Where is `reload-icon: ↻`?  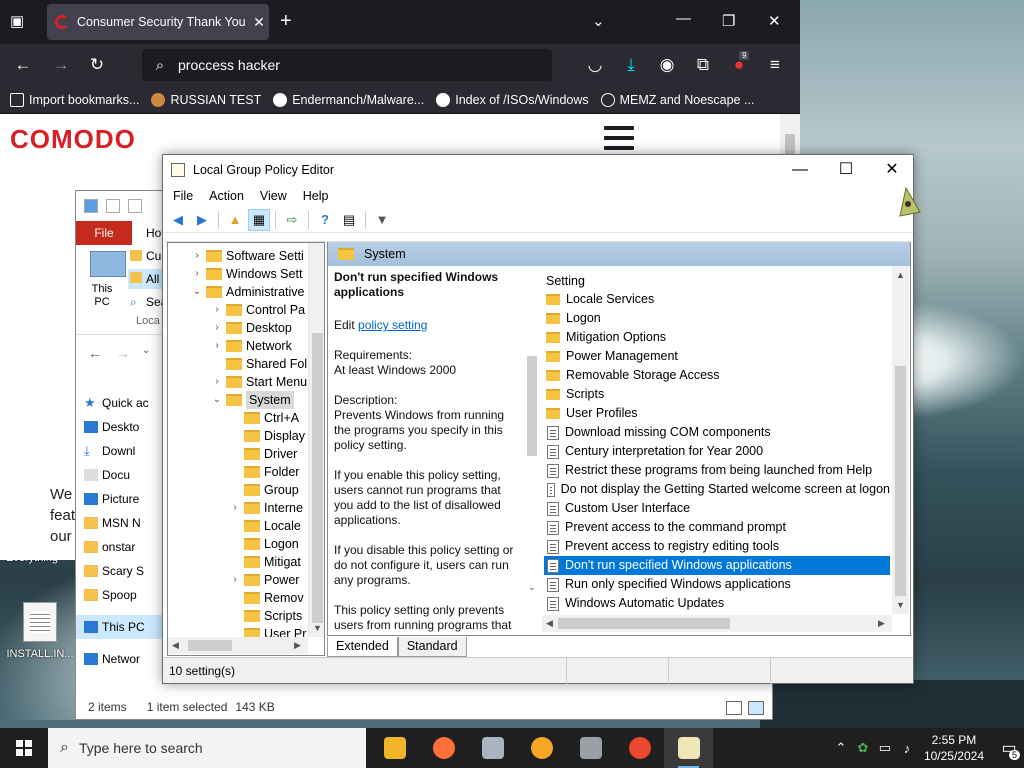 reload-icon: ↻ is located at coordinates (97, 65).